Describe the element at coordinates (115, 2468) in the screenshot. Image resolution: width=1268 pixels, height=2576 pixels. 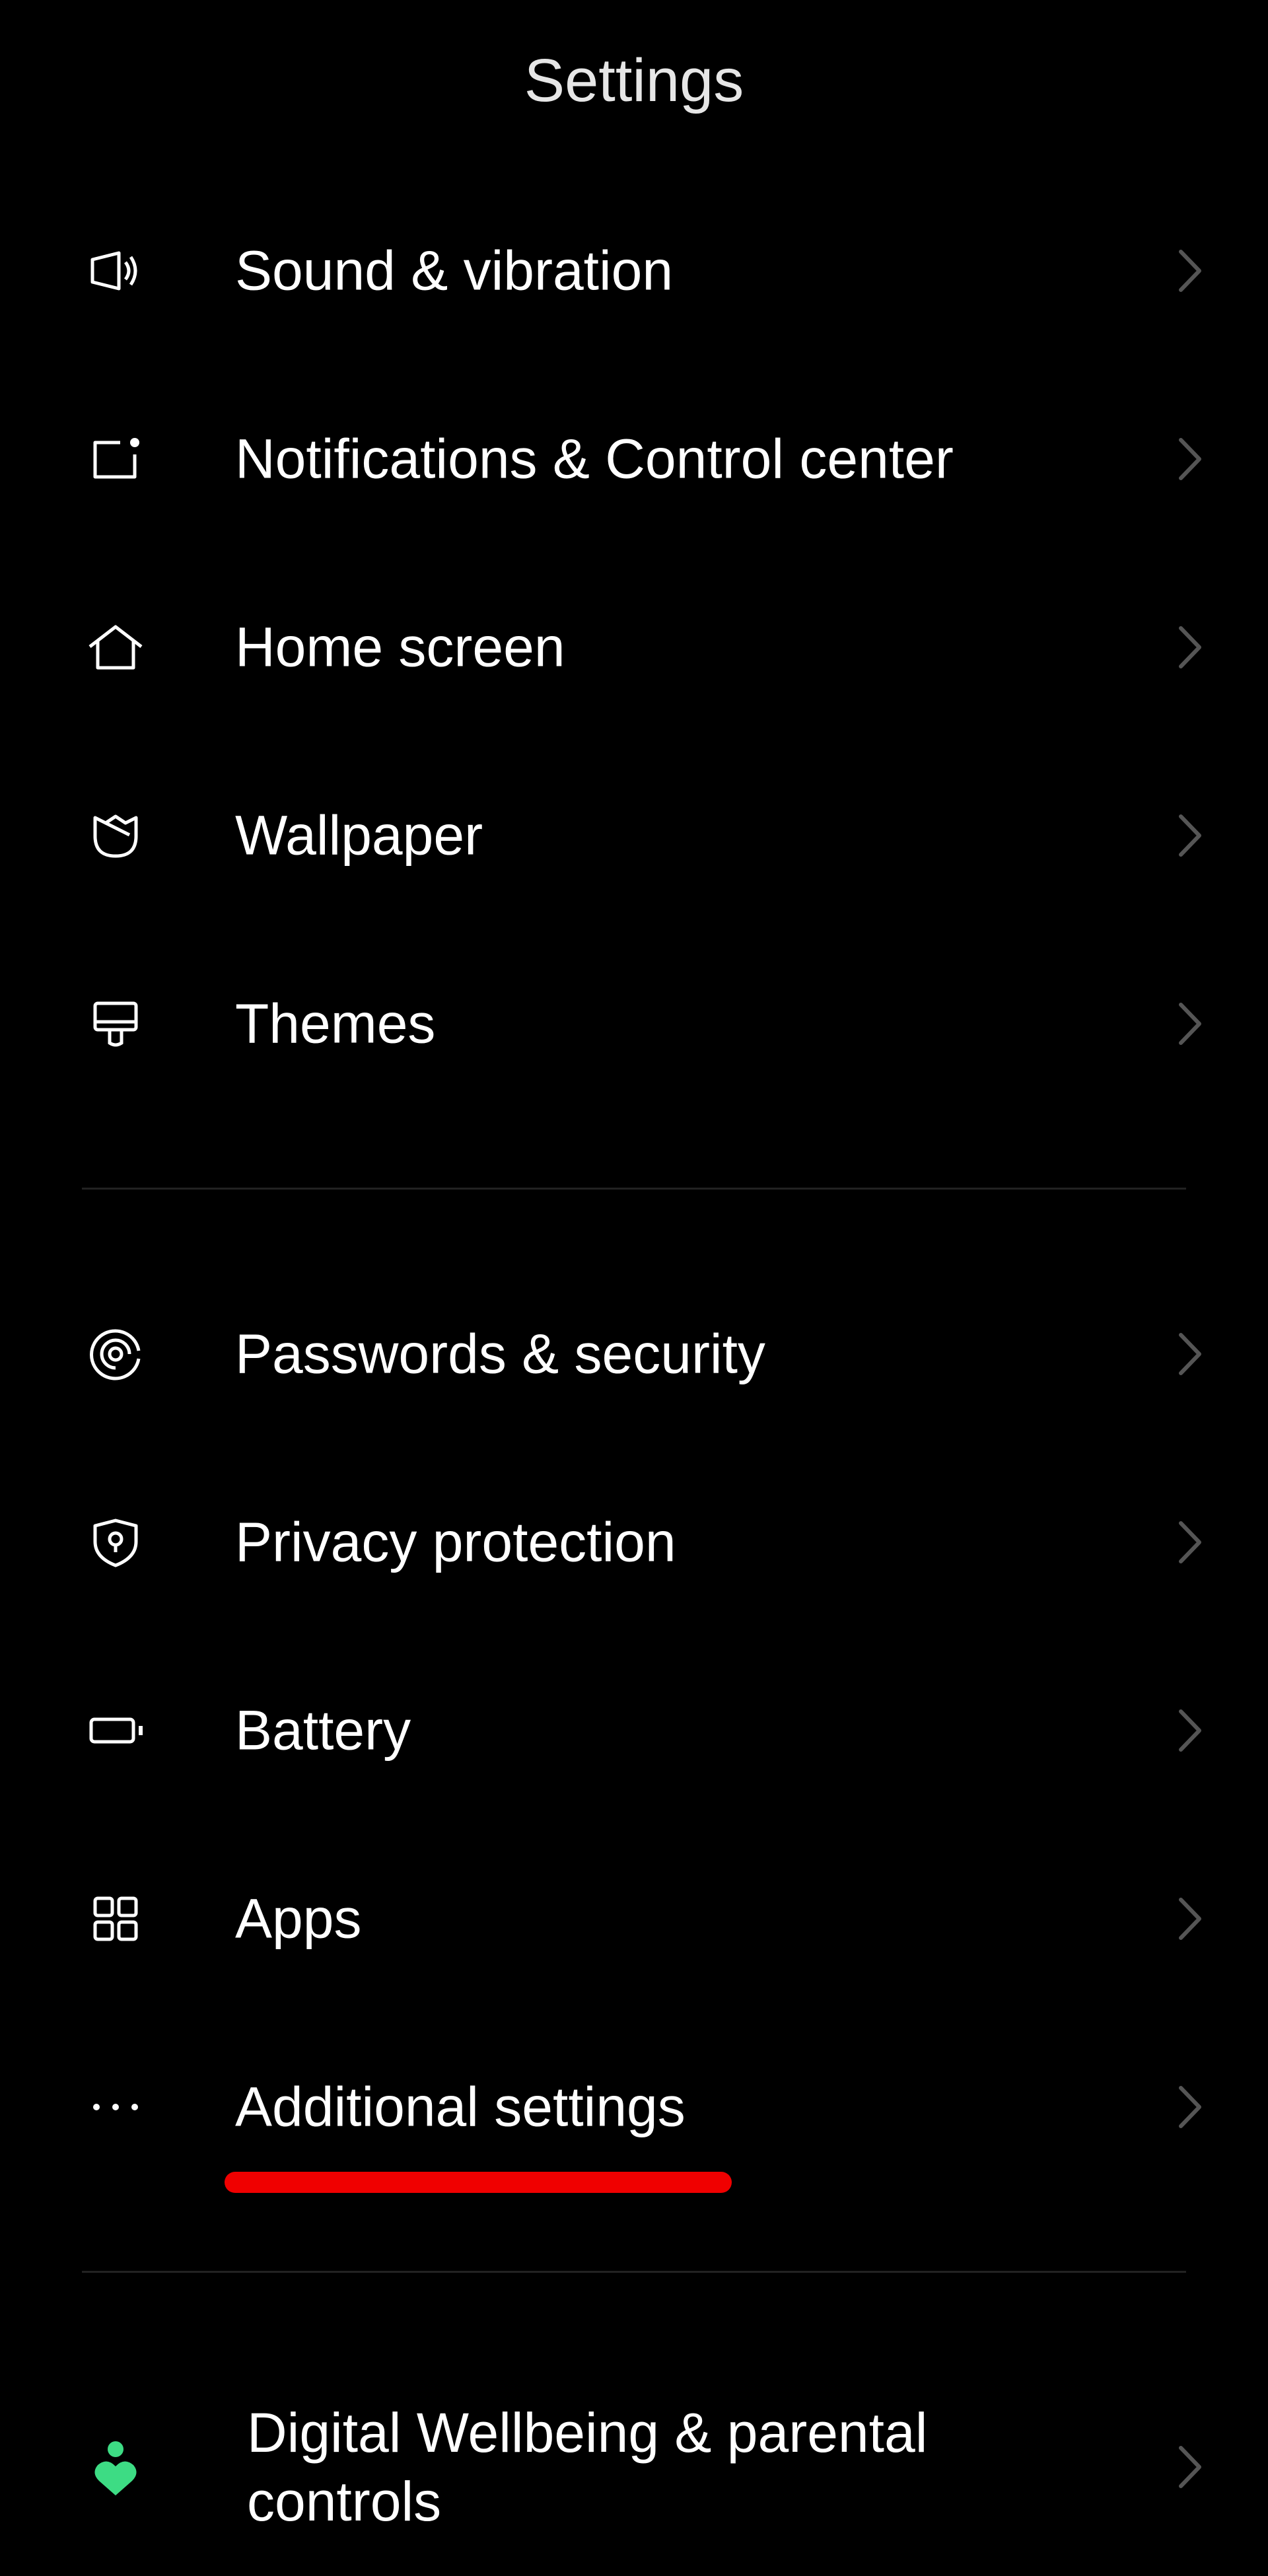
I see `wellbeing-icon` at that location.